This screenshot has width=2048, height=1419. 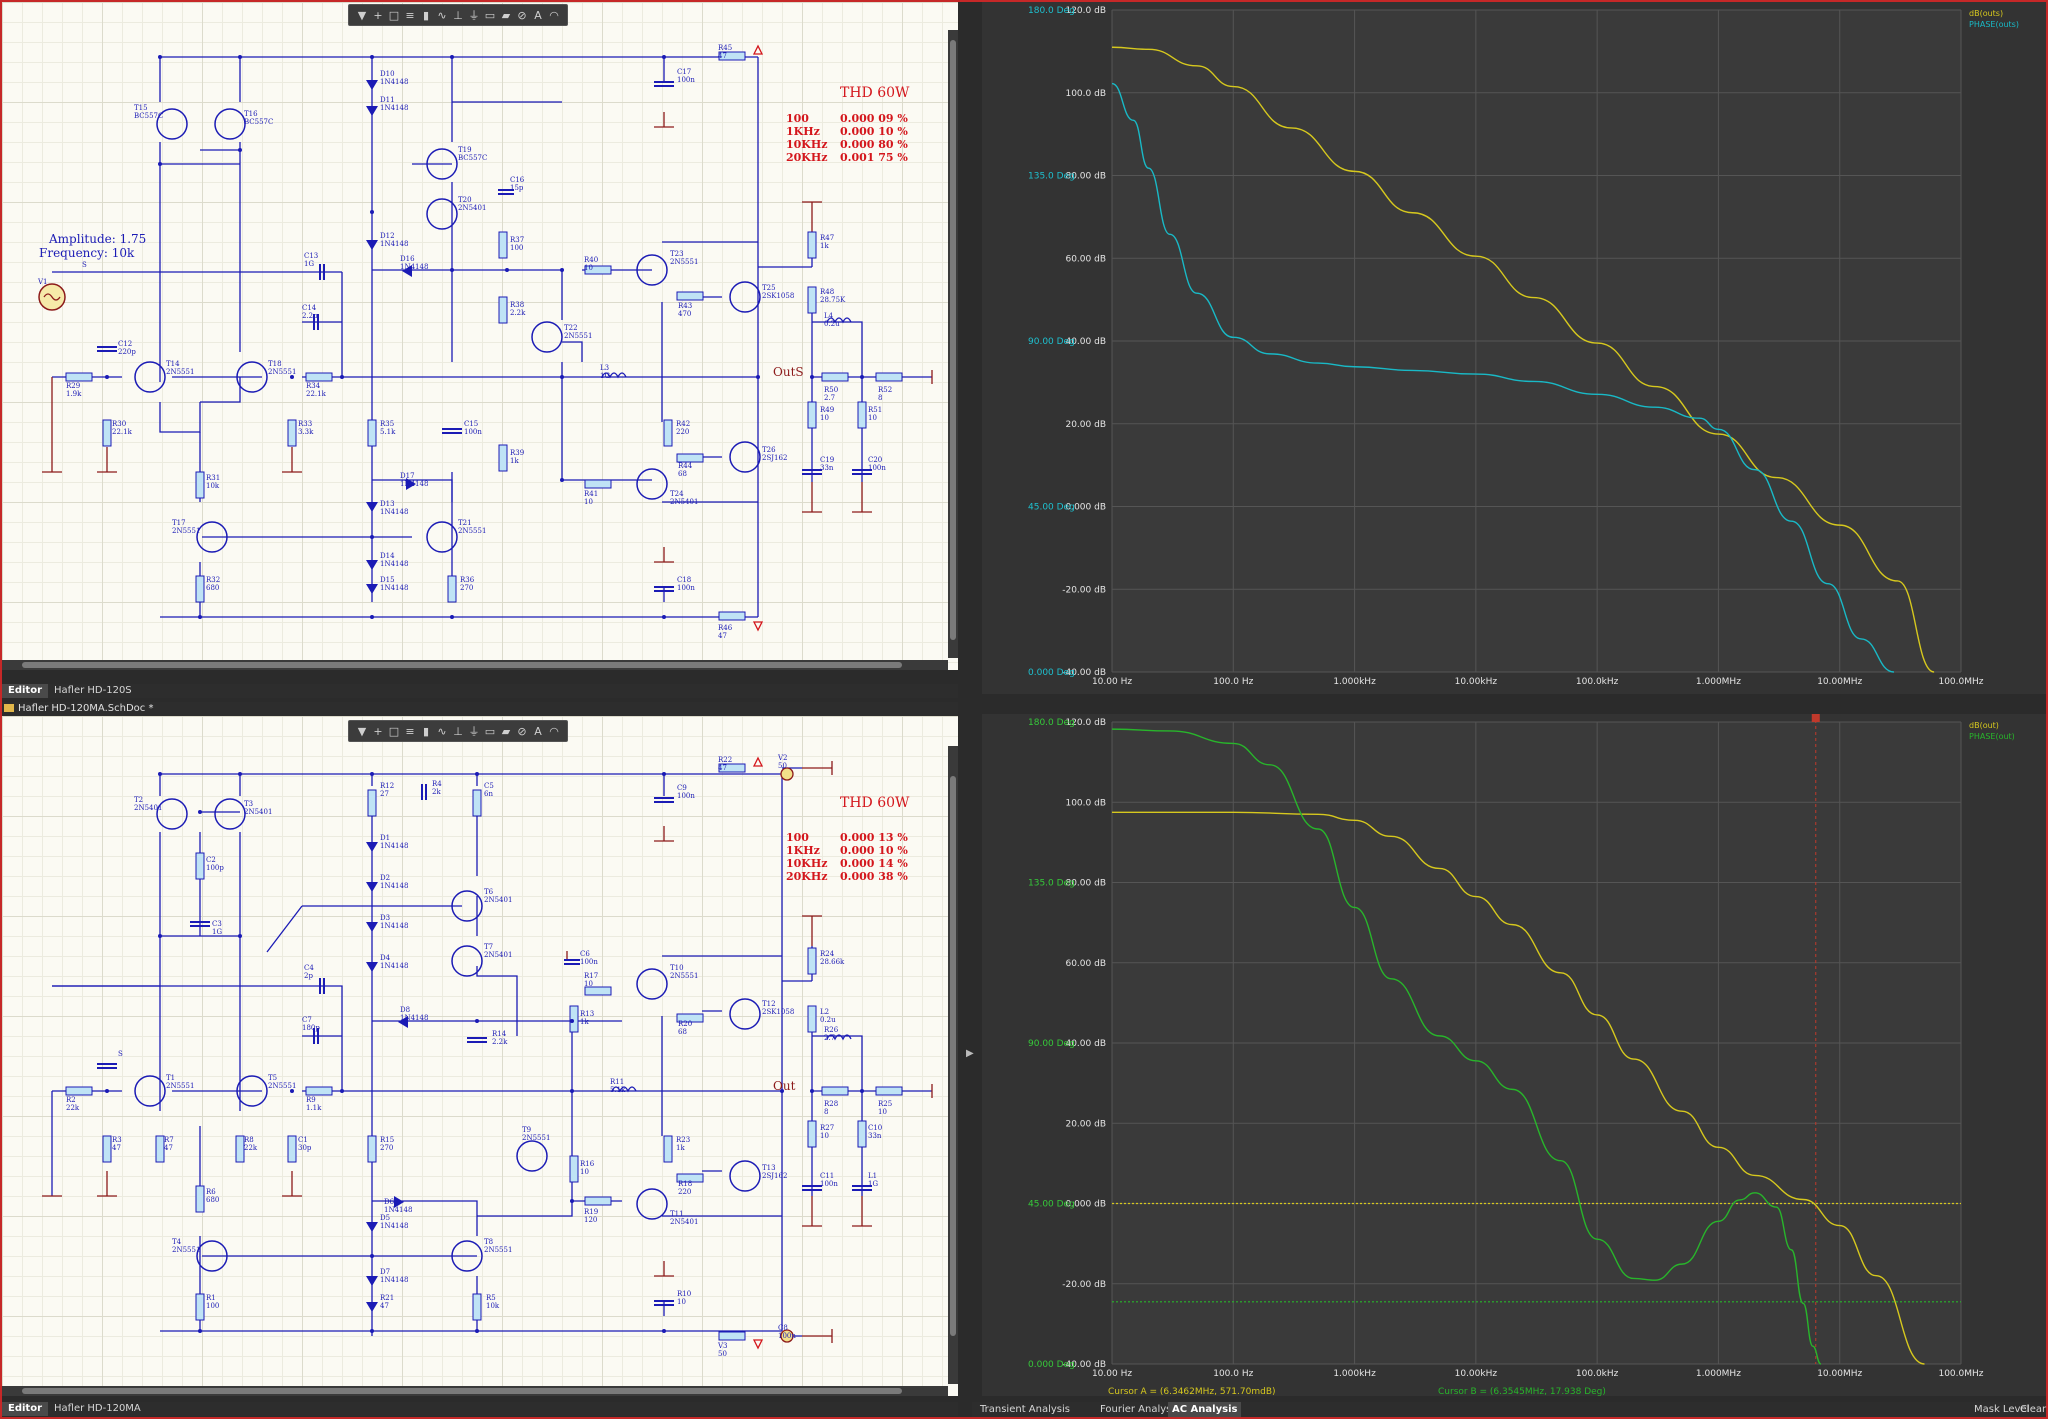 What do you see at coordinates (272, 1078) in the screenshot?
I see `component-ref: T5` at bounding box center [272, 1078].